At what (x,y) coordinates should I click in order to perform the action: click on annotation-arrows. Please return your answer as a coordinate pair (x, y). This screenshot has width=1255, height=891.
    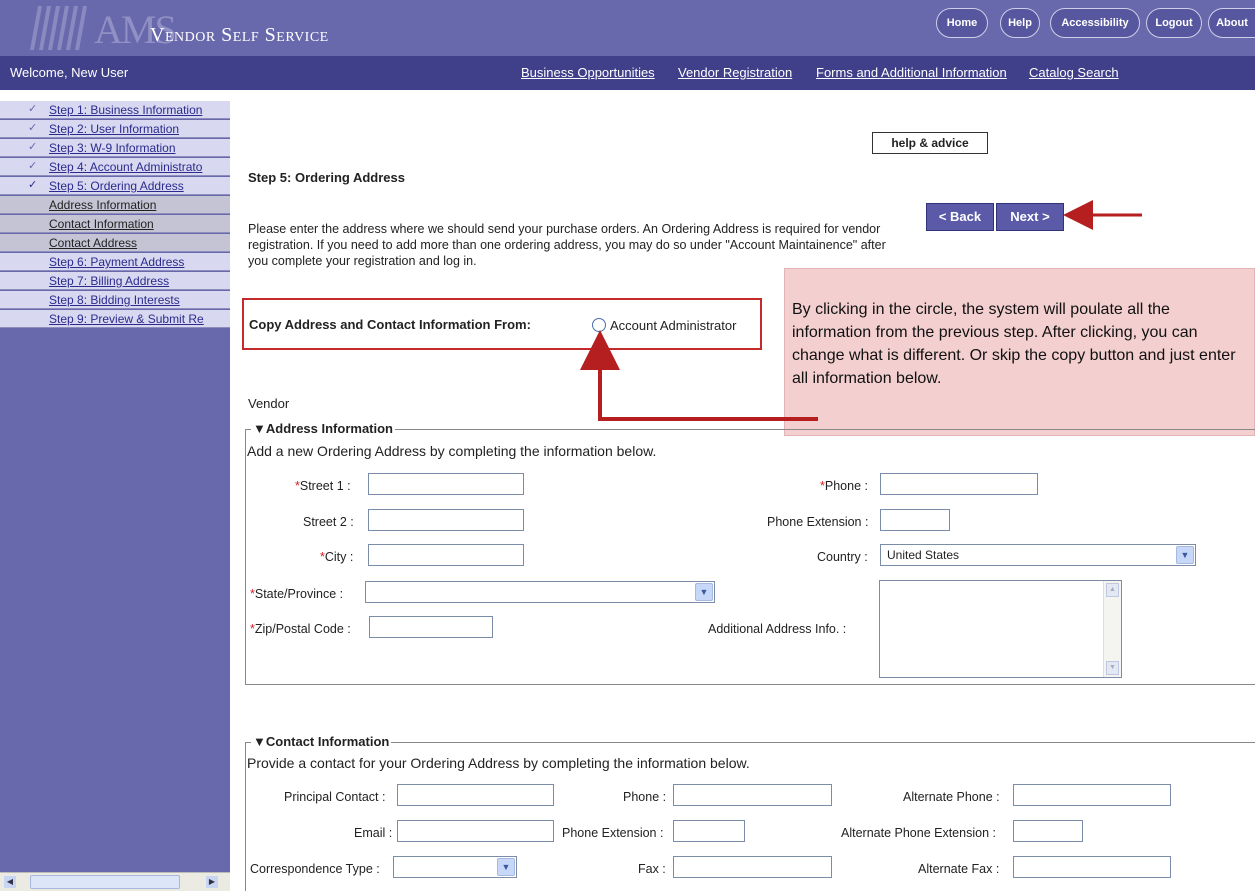
    Looking at the image, I should click on (861, 310).